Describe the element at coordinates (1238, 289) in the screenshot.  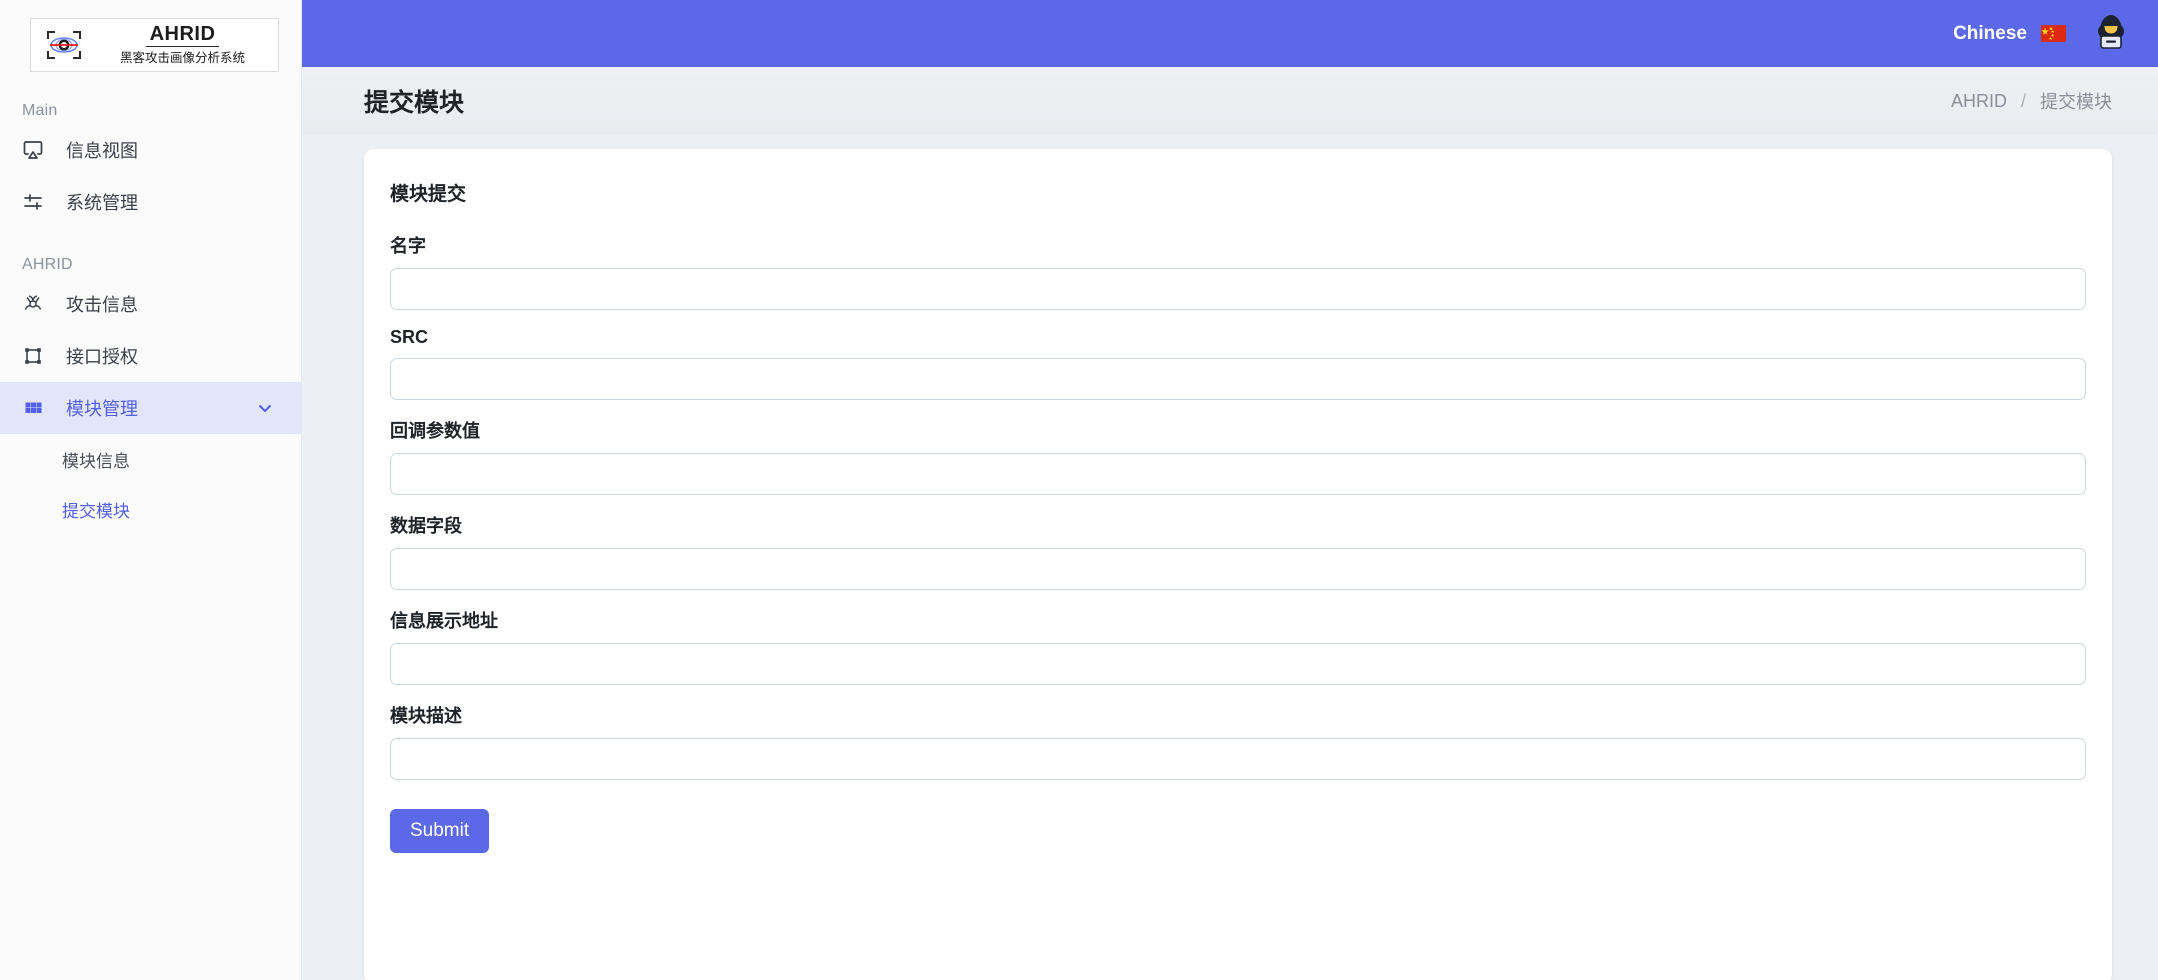
I see `name-input` at that location.